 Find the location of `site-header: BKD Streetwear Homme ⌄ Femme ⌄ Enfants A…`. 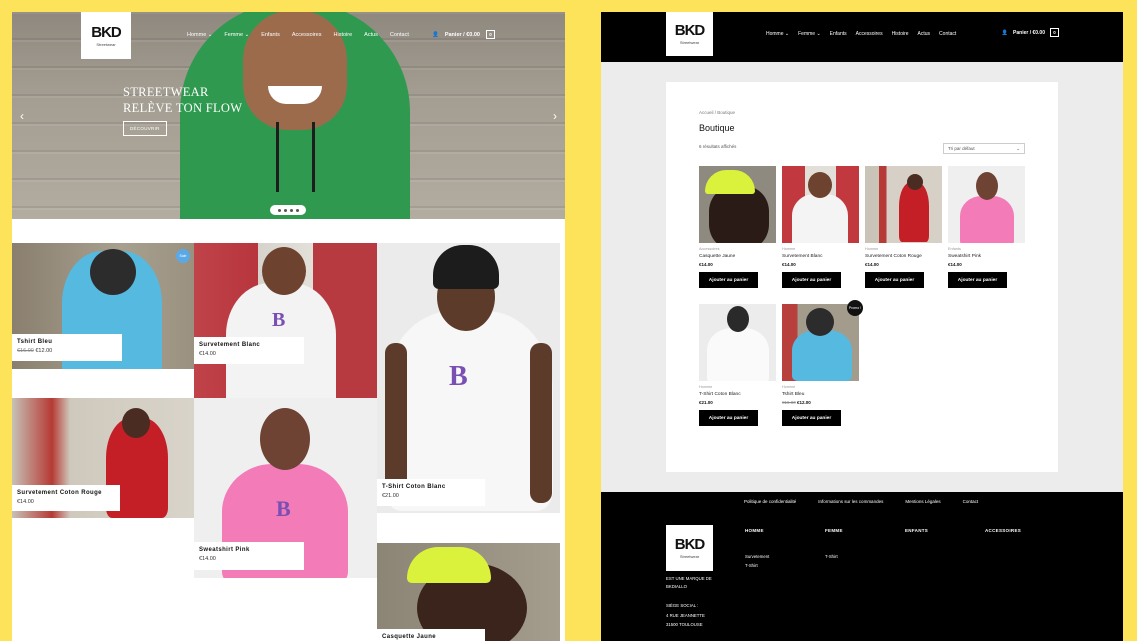

site-header: BKD Streetwear Homme ⌄ Femme ⌄ Enfants A… is located at coordinates (862, 37).